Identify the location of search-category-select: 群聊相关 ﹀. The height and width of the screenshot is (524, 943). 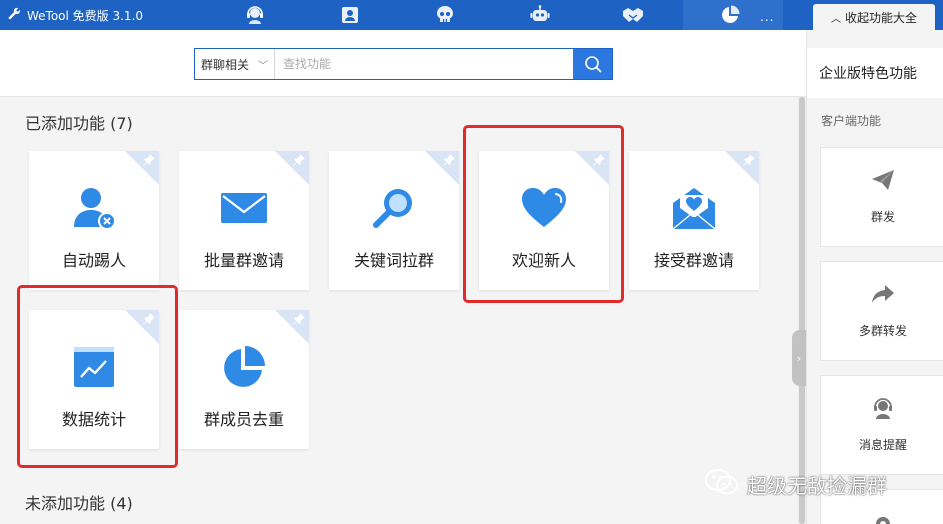
(235, 64).